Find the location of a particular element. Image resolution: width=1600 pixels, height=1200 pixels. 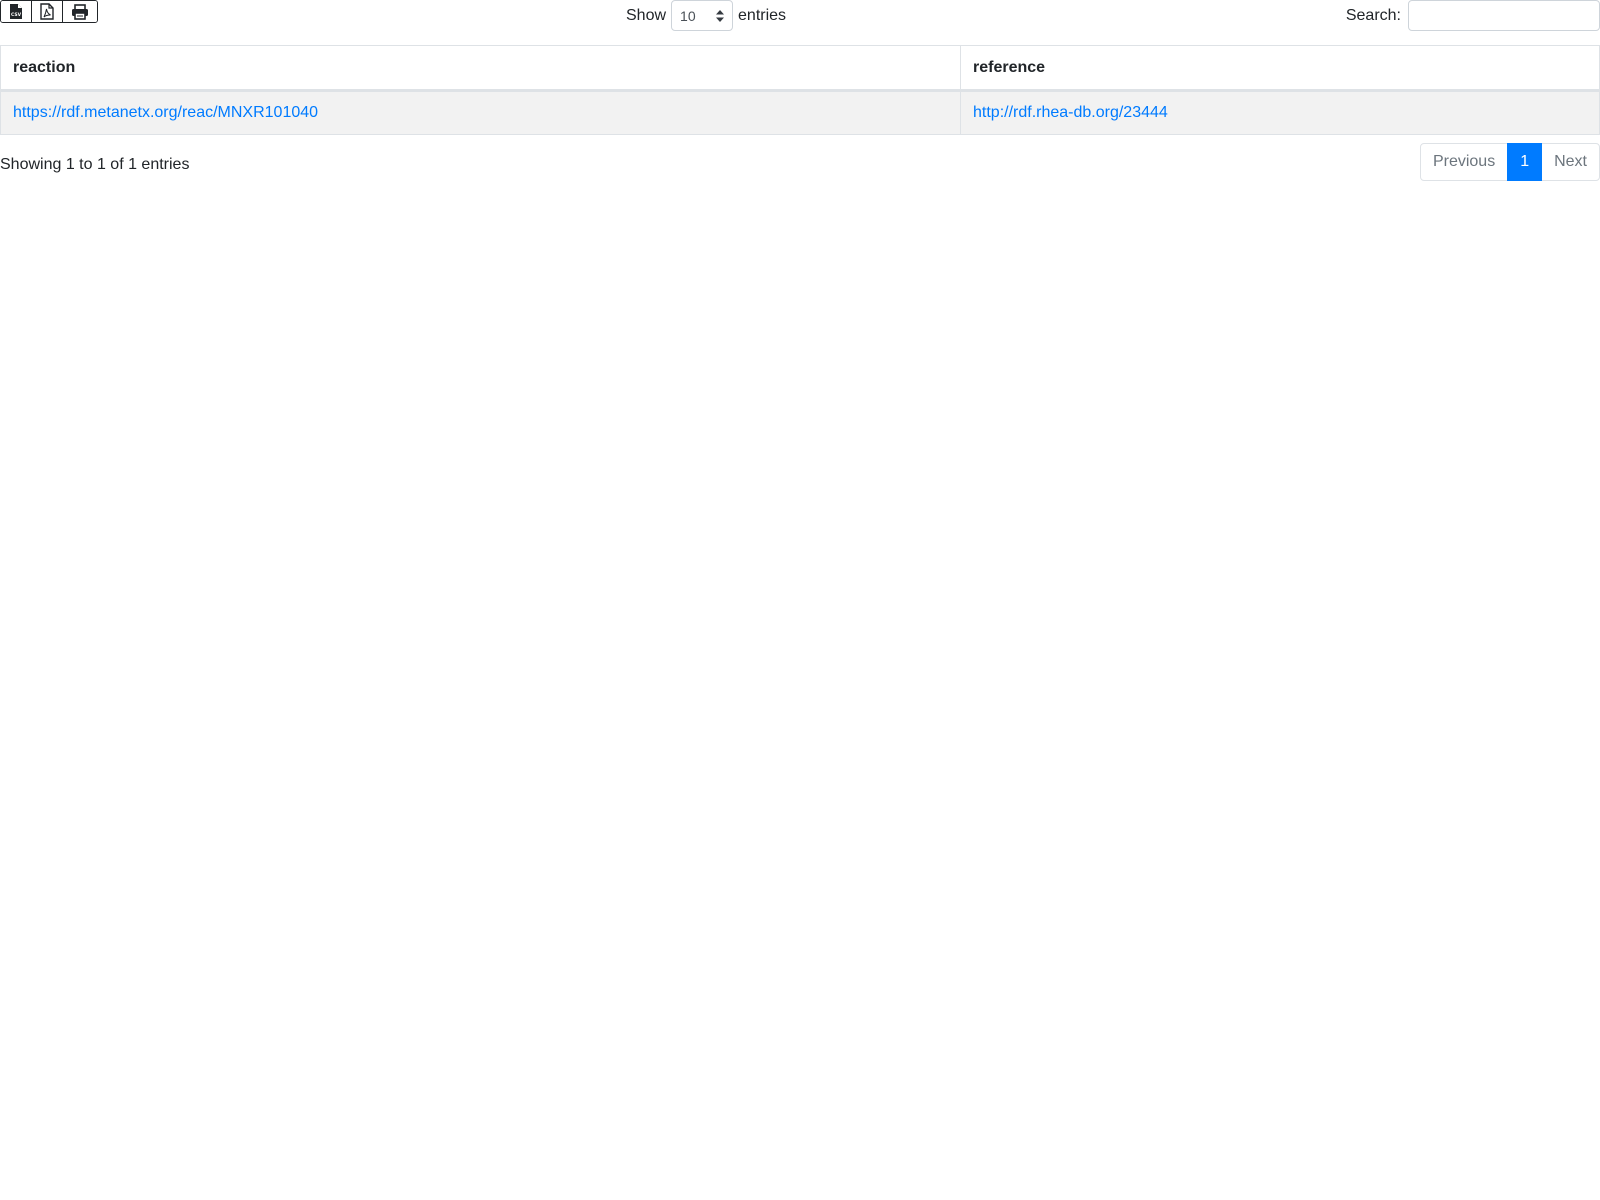

pdf-export-button is located at coordinates (47, 11).